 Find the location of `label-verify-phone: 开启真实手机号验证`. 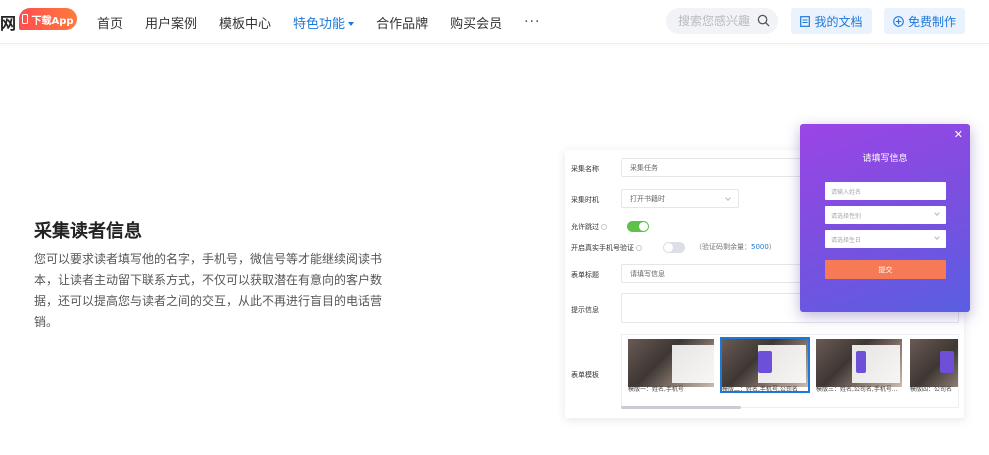

label-verify-phone: 开启真实手机号验证 is located at coordinates (606, 248).